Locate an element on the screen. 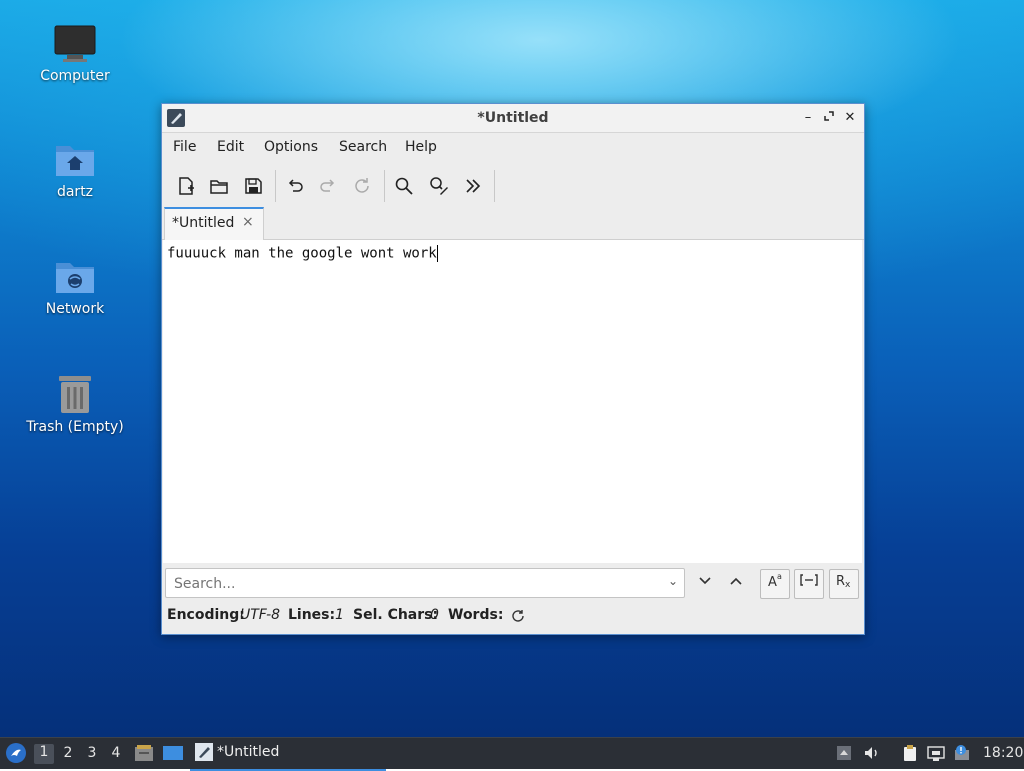  clipboard-button is located at coordinates (910, 753).